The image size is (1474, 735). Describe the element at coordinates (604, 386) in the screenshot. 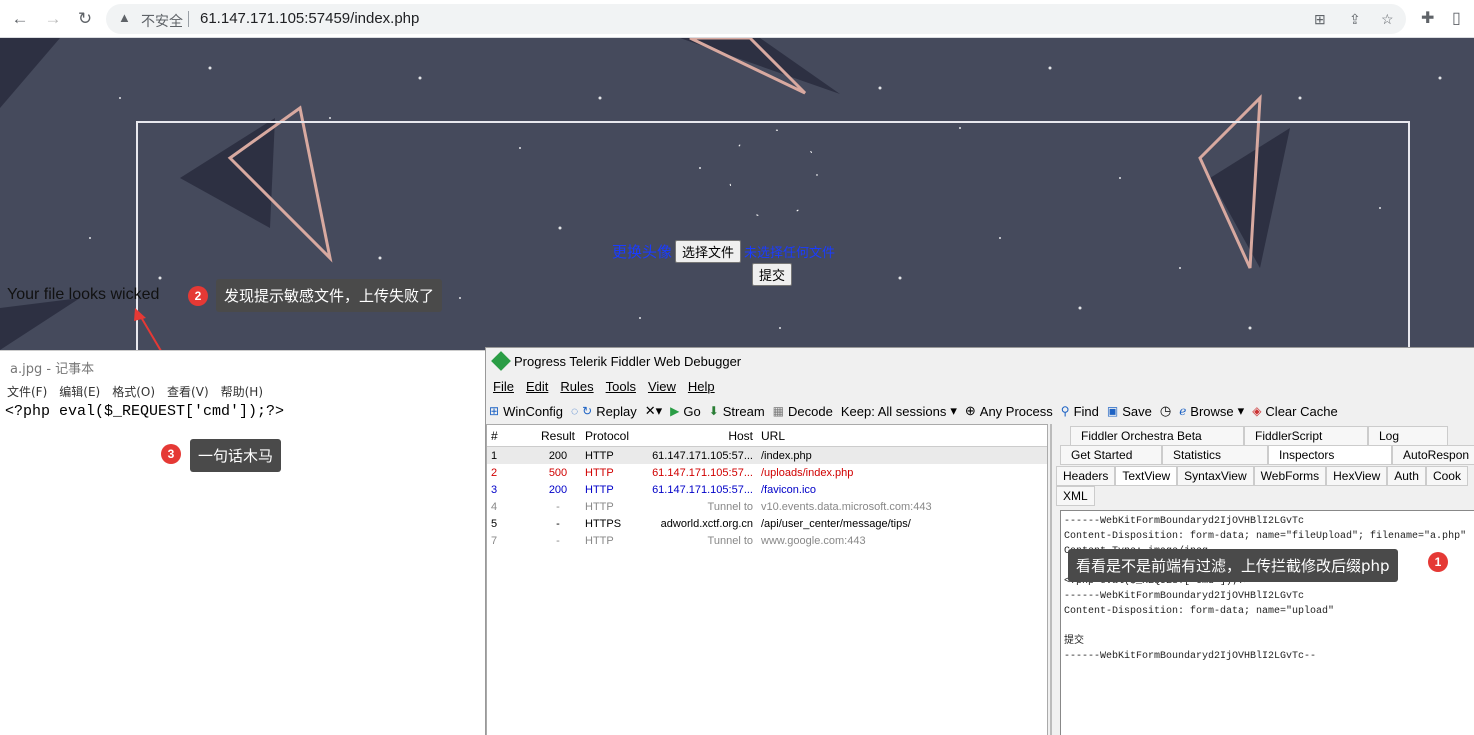

I see `fiddler-menu: File Edit Rules Tools View Help` at that location.